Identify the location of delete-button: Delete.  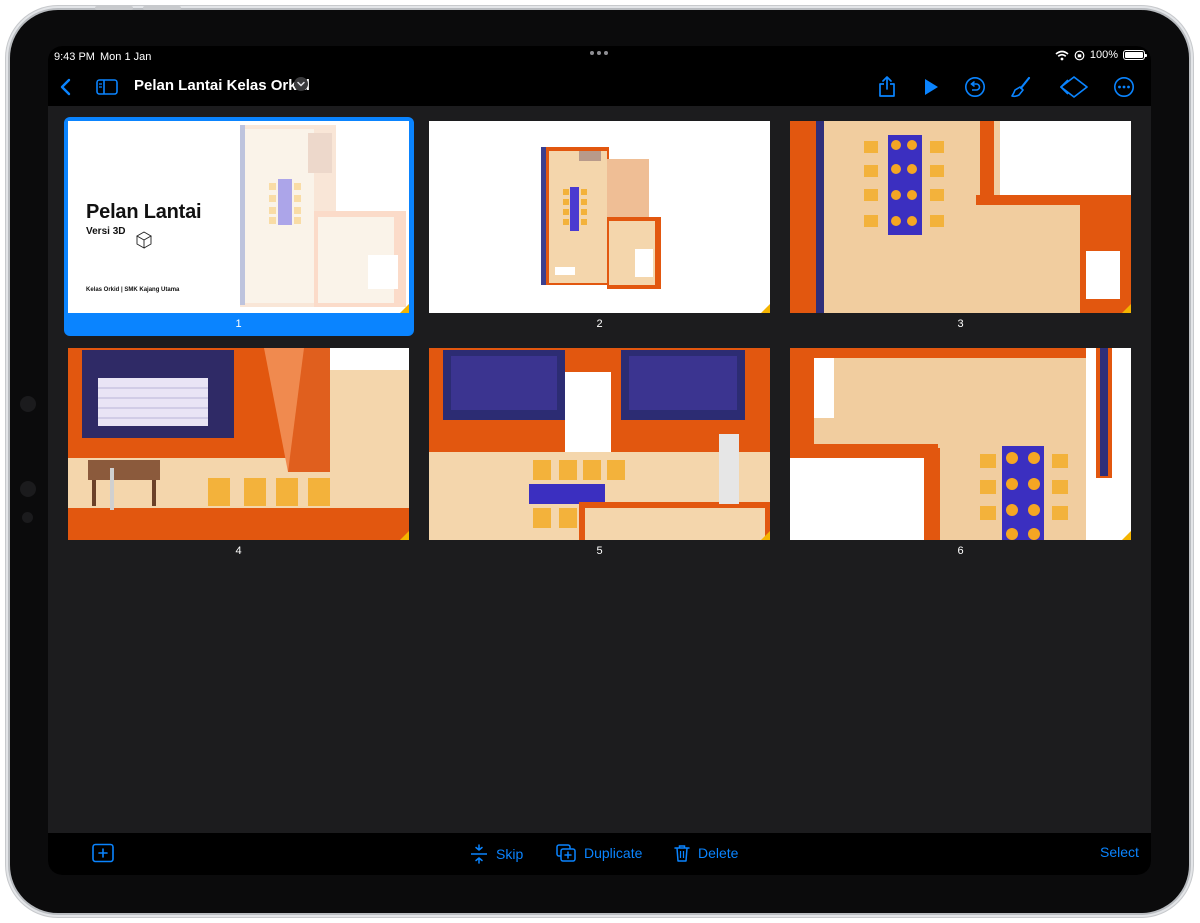
(706, 853).